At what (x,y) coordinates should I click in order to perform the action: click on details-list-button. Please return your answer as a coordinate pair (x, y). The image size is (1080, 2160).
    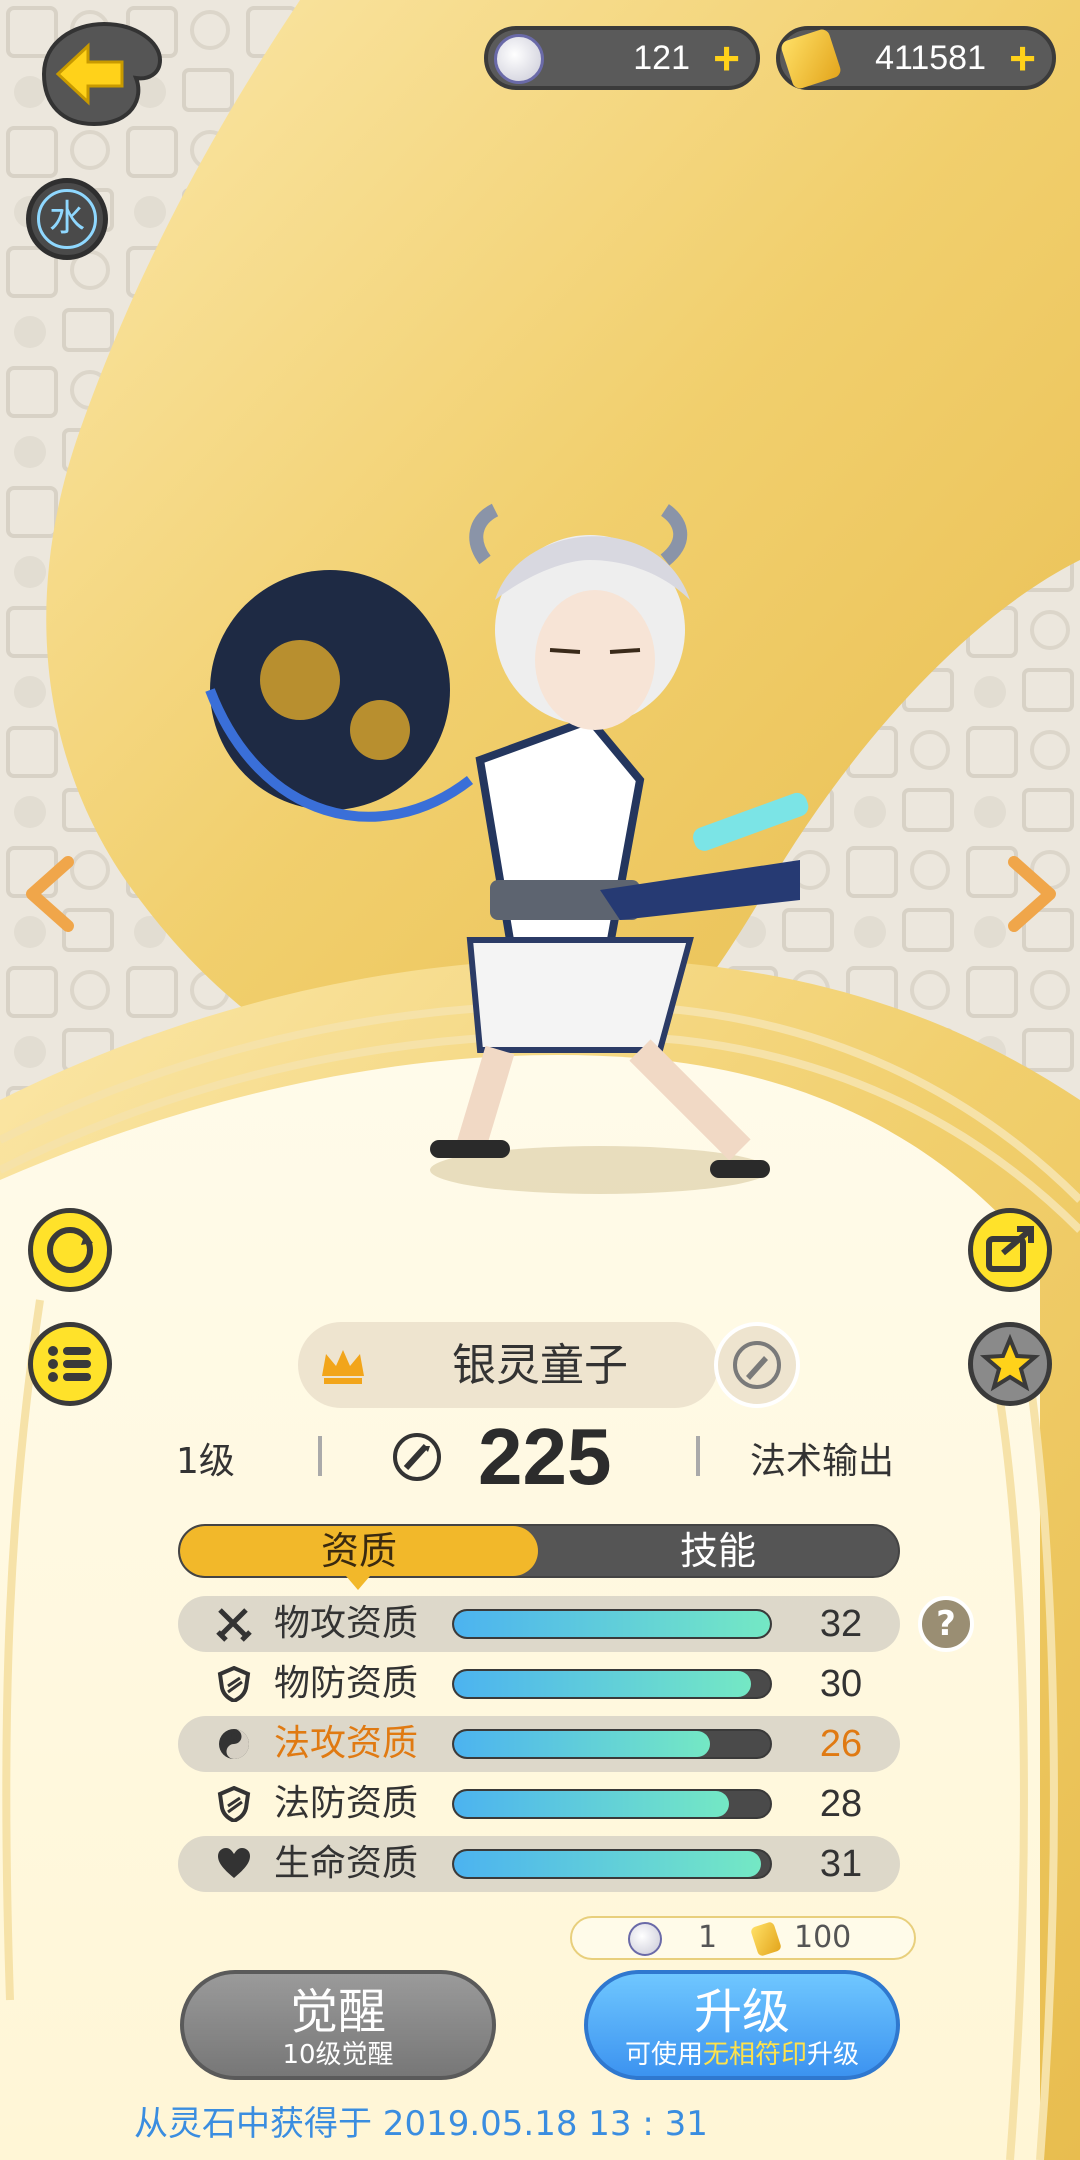
    Looking at the image, I should click on (70, 1364).